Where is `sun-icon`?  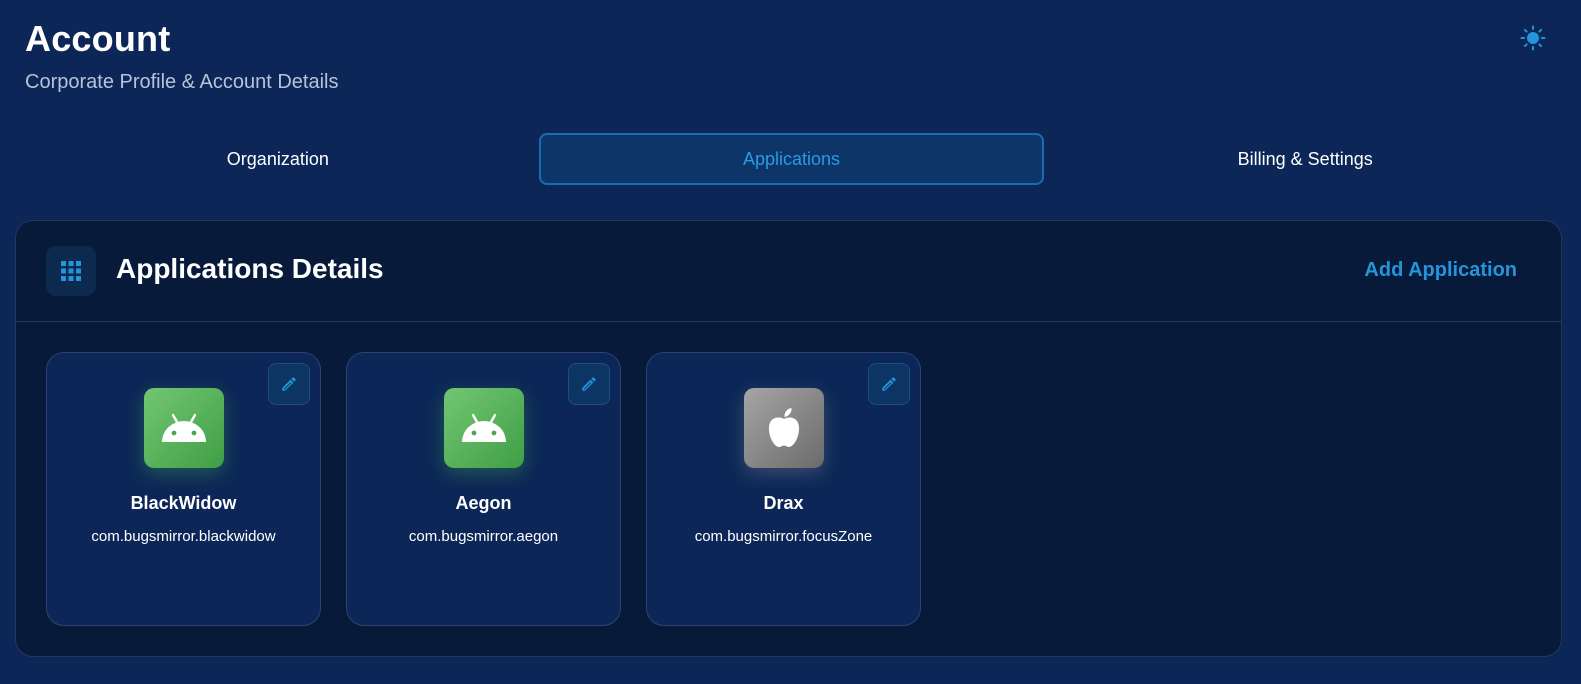
sun-icon is located at coordinates (1533, 38).